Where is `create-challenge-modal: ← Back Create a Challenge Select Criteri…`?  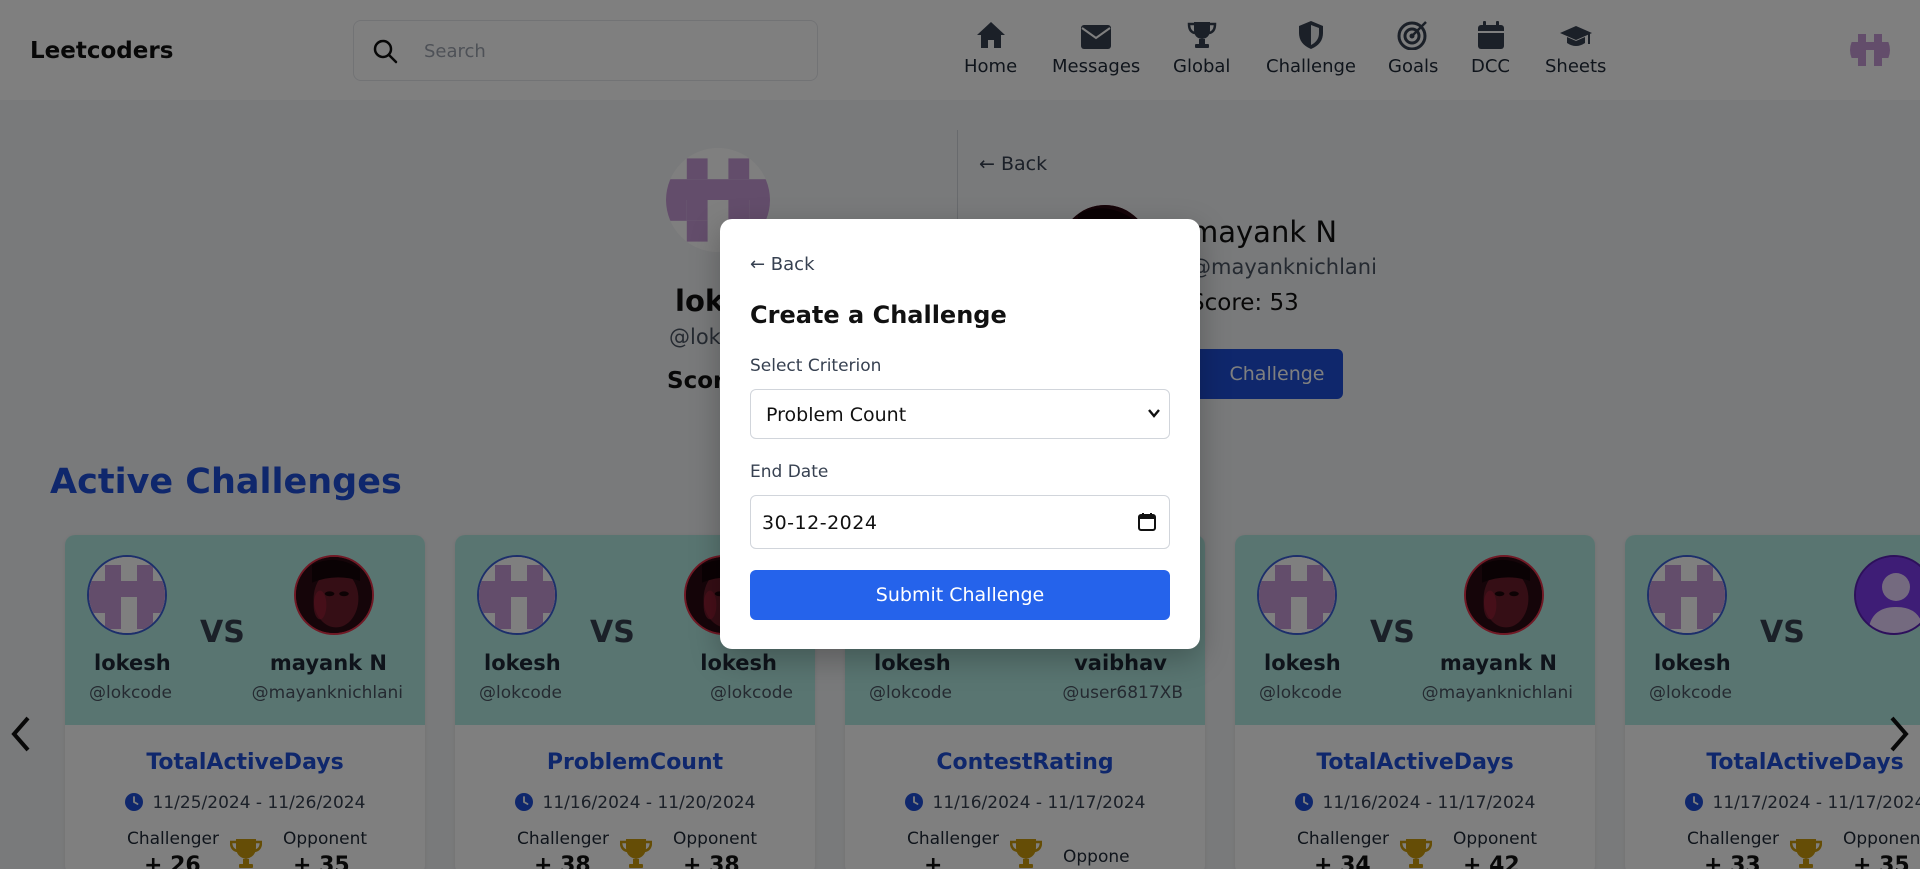
create-challenge-modal: ← Back Create a Challenge Select Criteri… is located at coordinates (960, 434).